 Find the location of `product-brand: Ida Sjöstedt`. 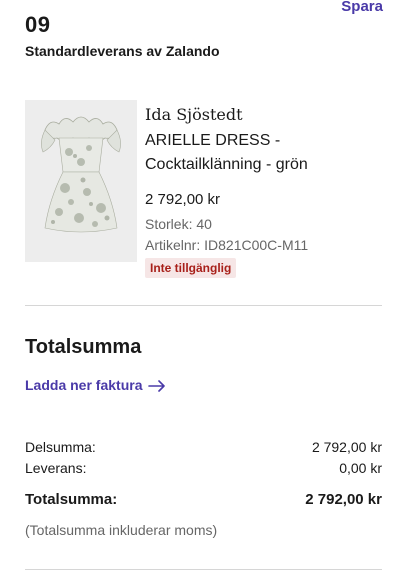

product-brand: Ida Sjöstedt is located at coordinates (194, 114).